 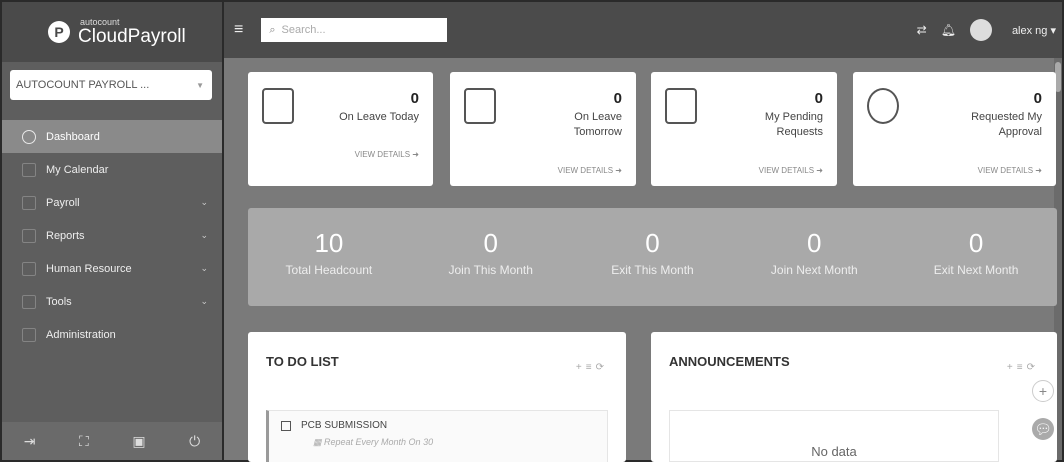 What do you see at coordinates (681, 106) in the screenshot?
I see `clipboard-icon` at bounding box center [681, 106].